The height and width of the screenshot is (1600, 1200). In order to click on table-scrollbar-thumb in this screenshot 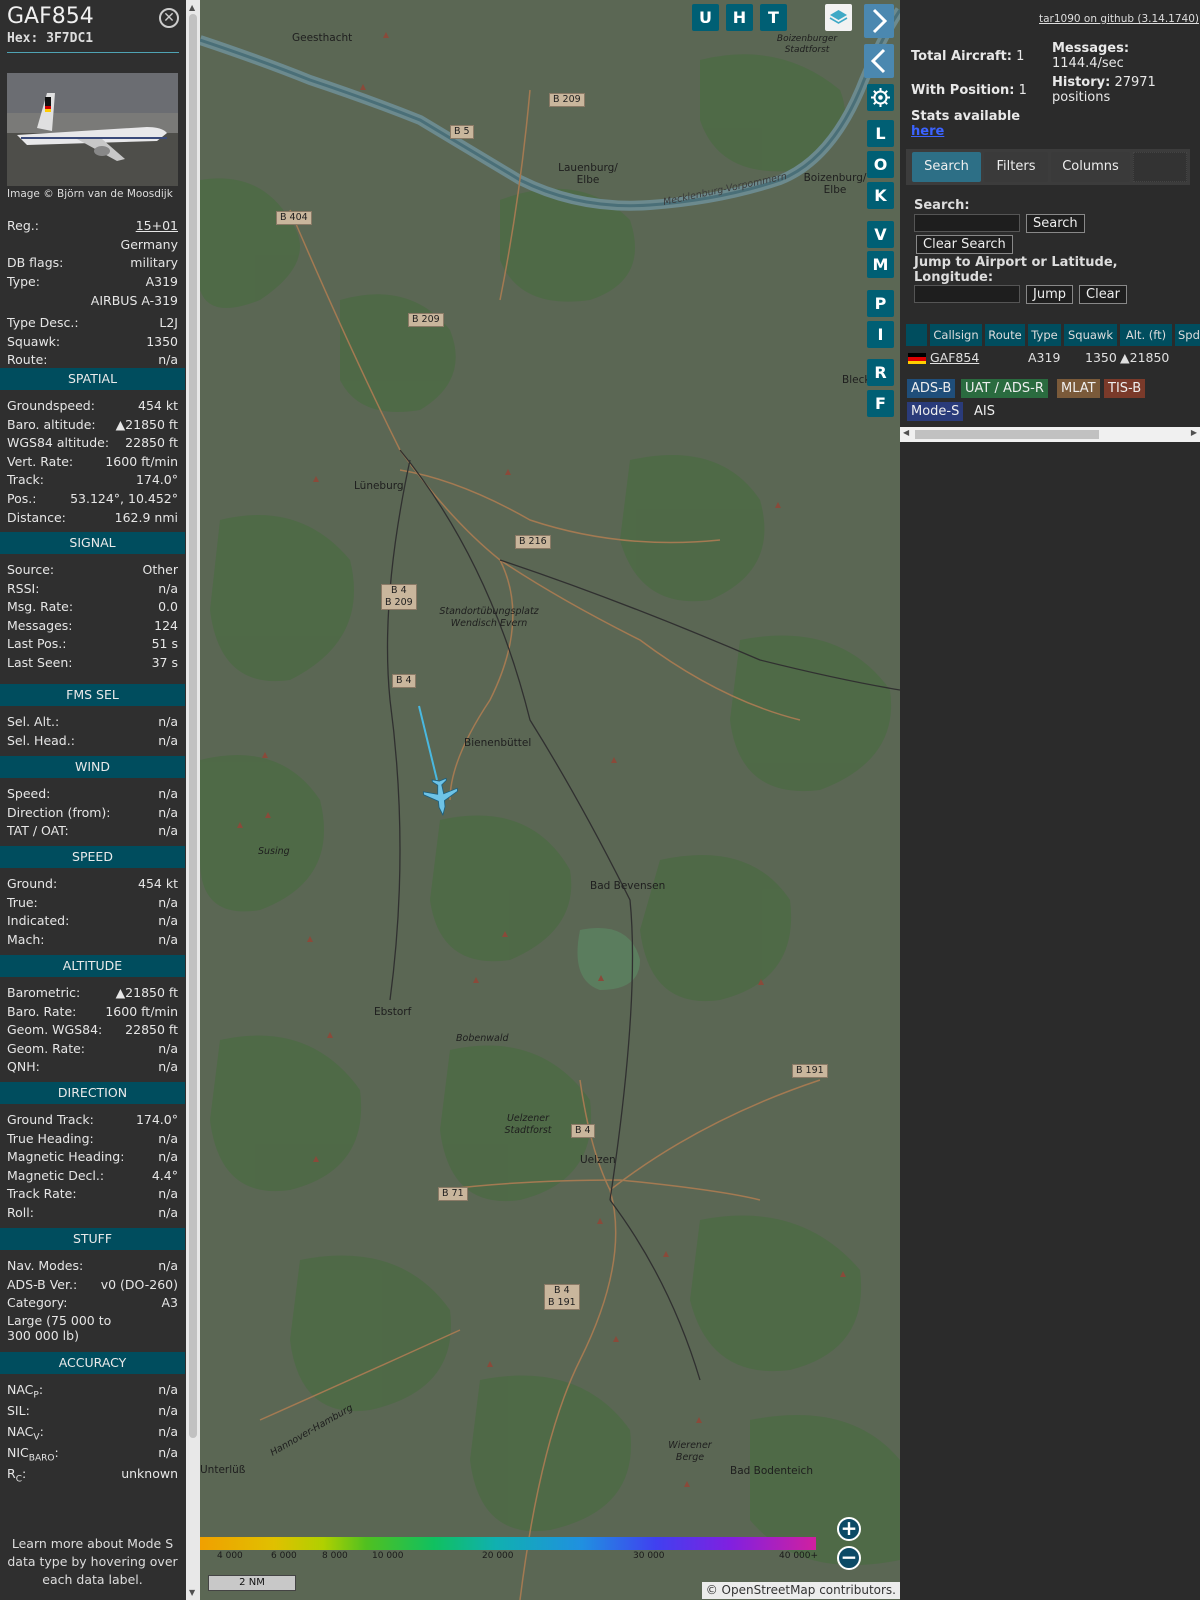, I will do `click(1007, 434)`.